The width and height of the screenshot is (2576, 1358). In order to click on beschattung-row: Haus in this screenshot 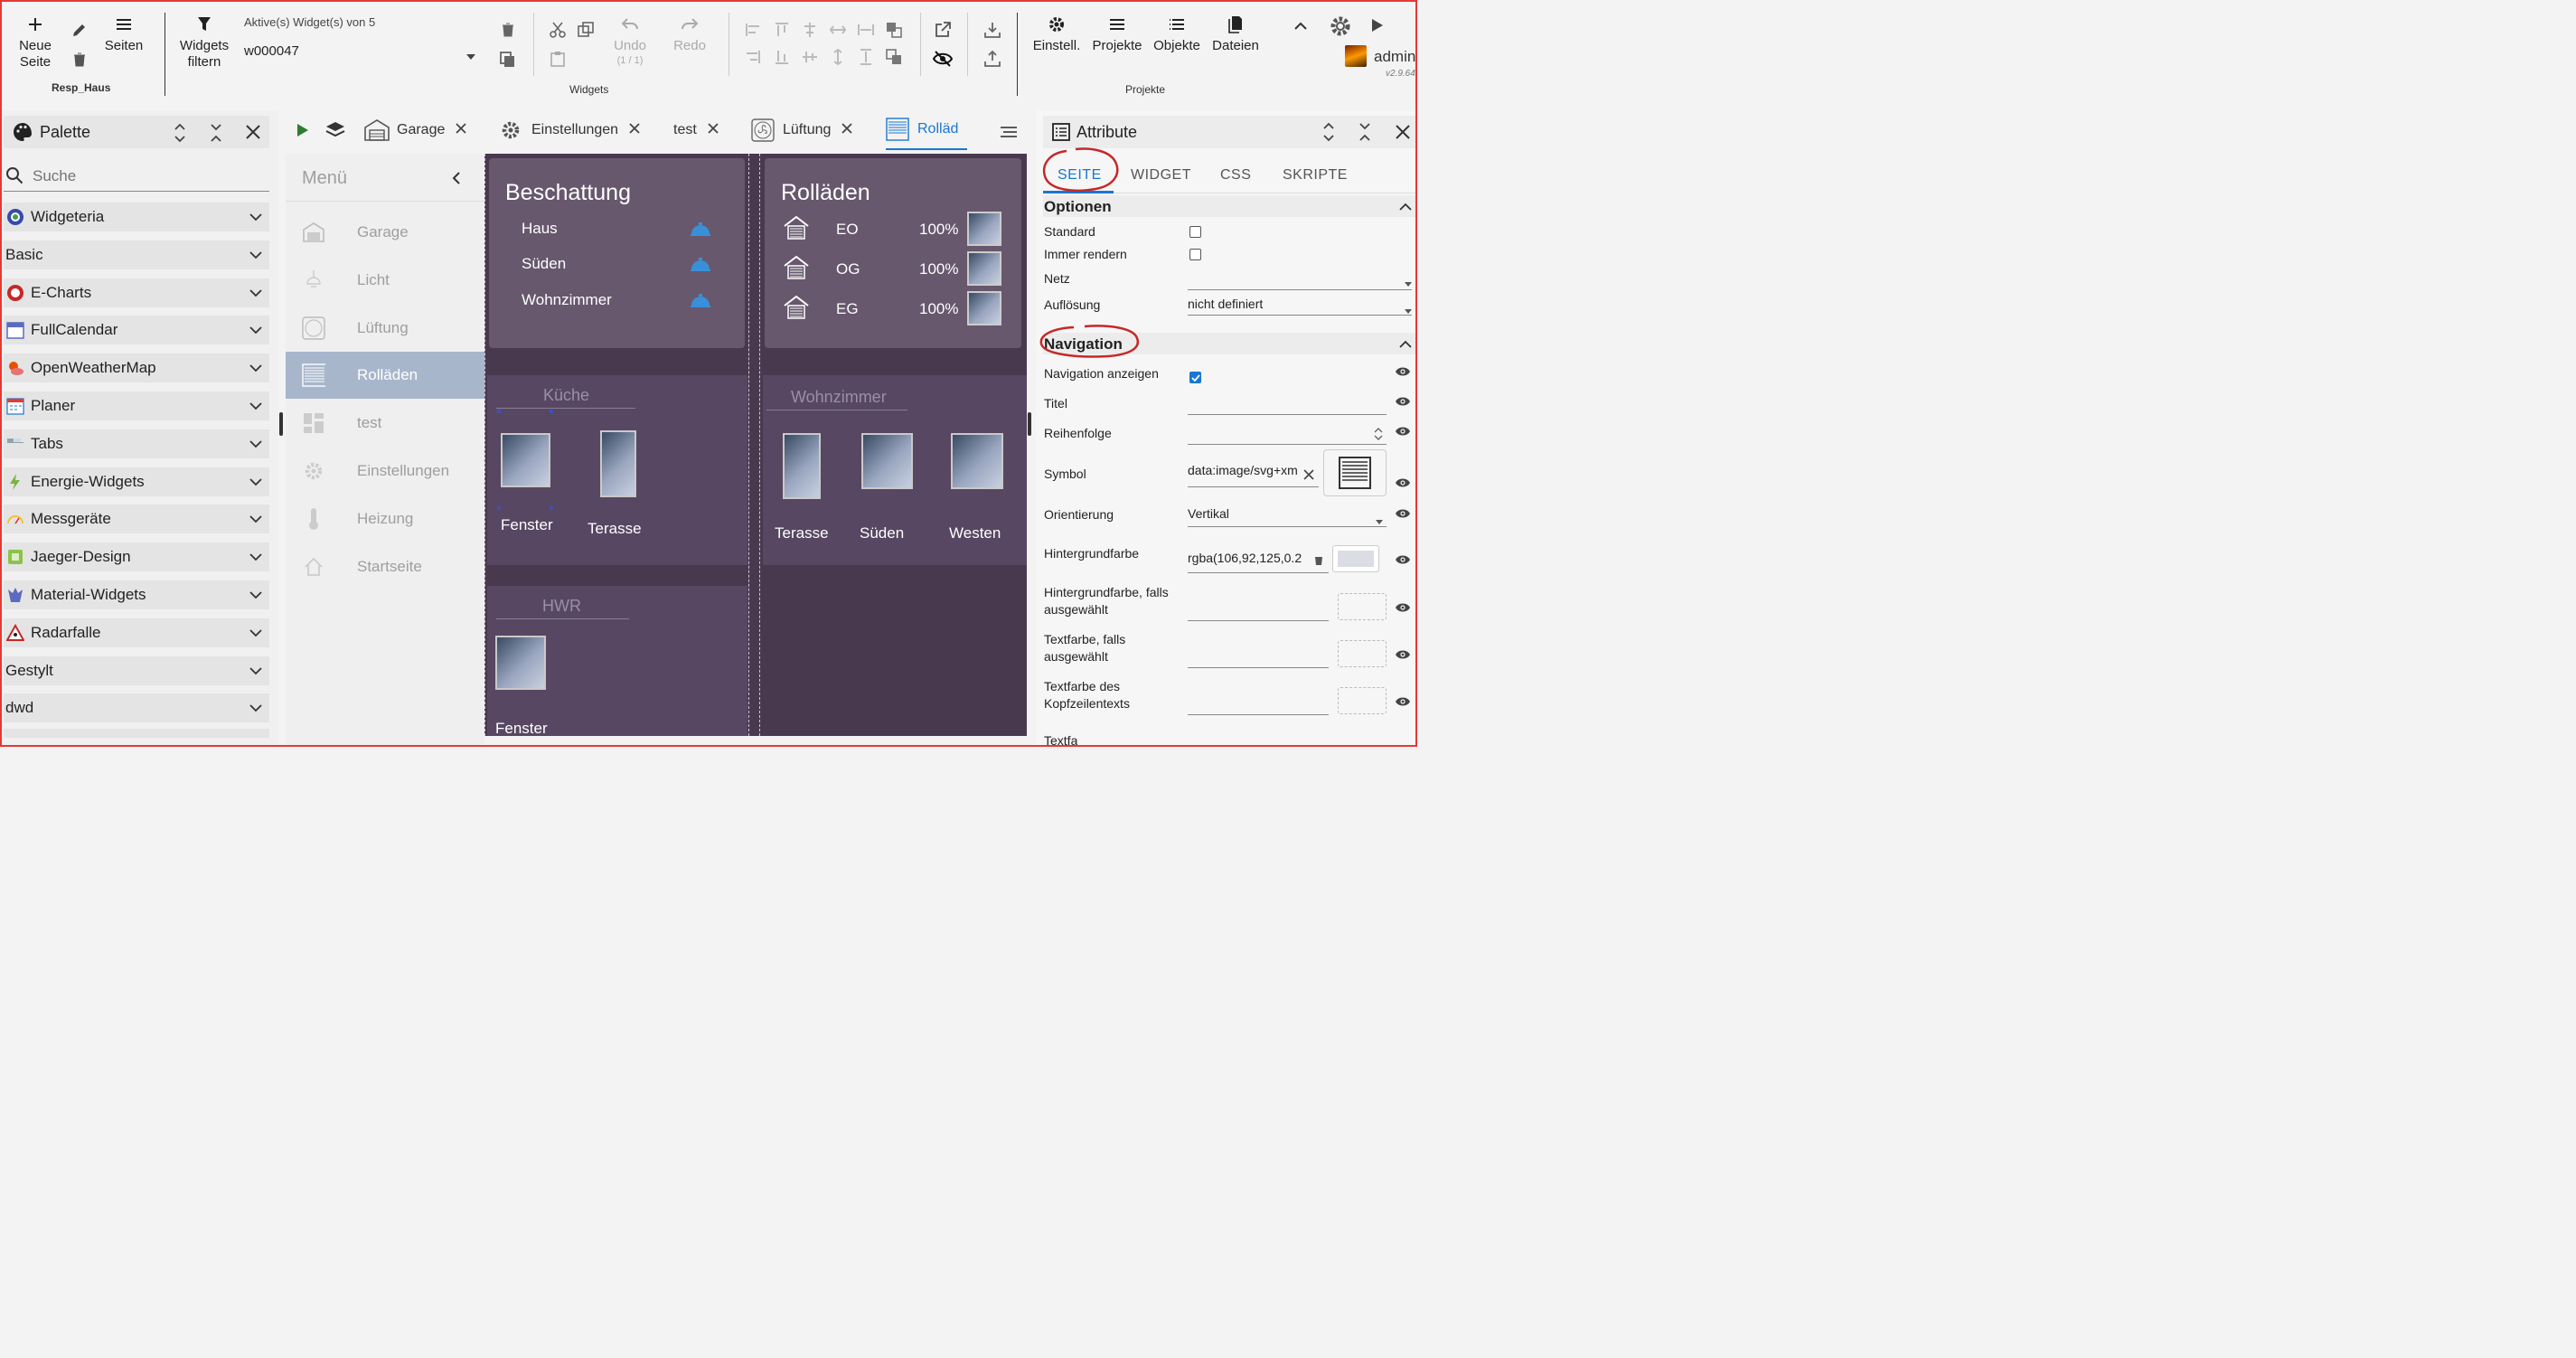, I will do `click(616, 233)`.